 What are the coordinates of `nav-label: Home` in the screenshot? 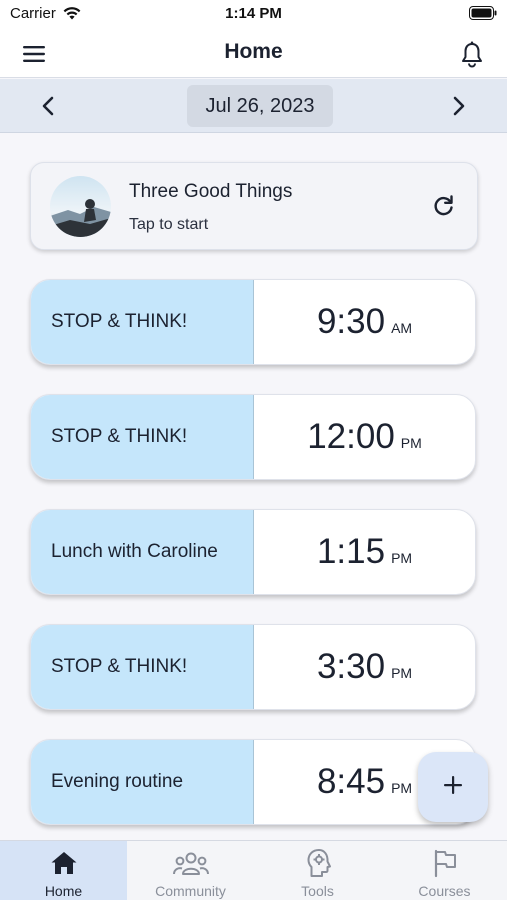 It's located at (63, 891).